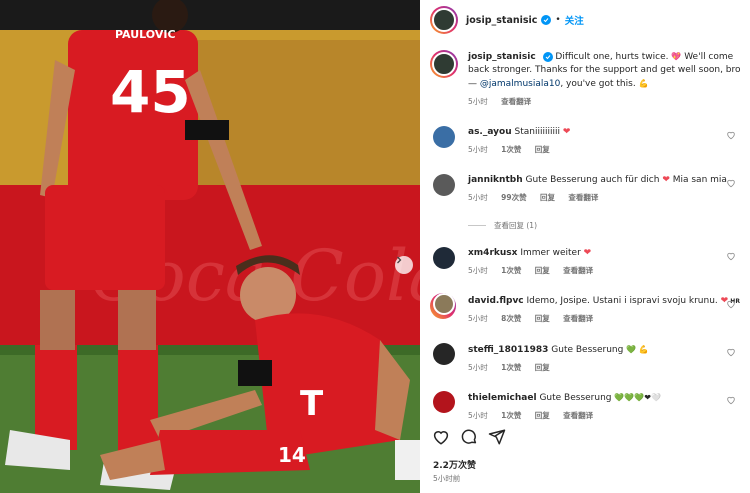  What do you see at coordinates (508, 350) in the screenshot?
I see `comment-username: steffi_18011983` at bounding box center [508, 350].